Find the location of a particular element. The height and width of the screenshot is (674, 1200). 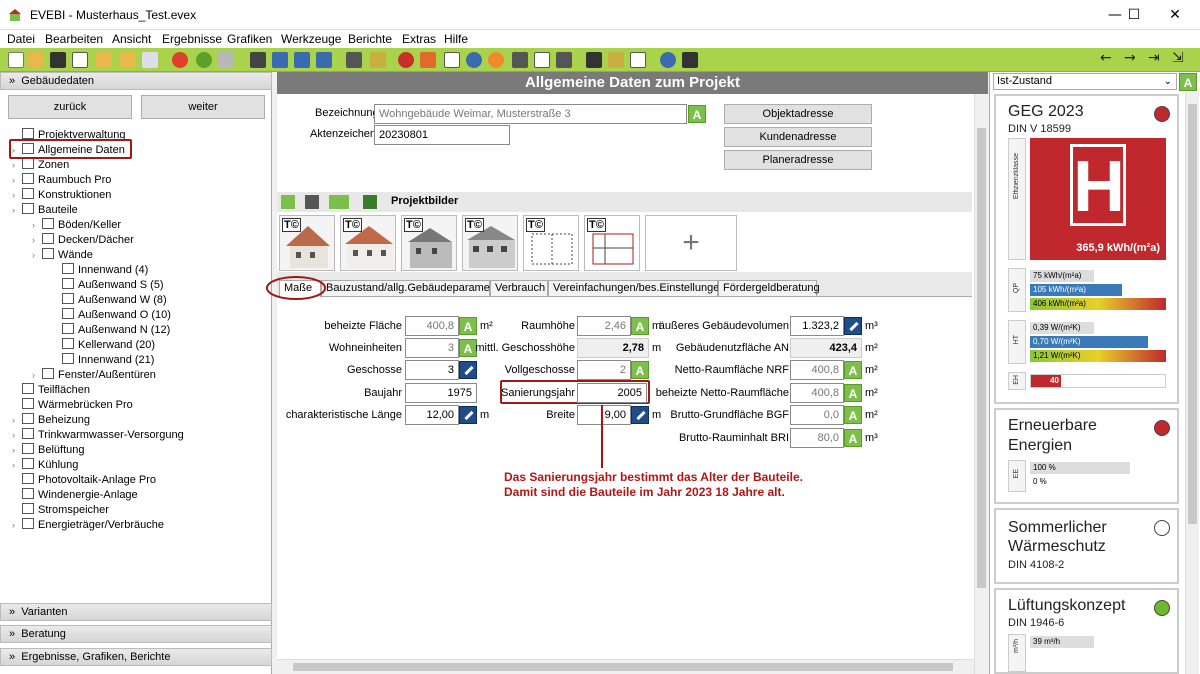

bnrf-input: 400,8 is located at coordinates (817, 393).